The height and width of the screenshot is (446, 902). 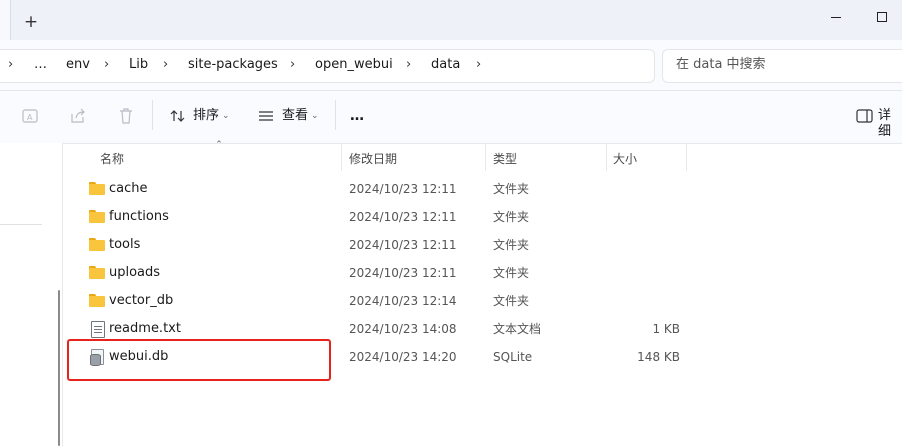 What do you see at coordinates (445, 65) in the screenshot?
I see `breadcrumb-item-data: data` at bounding box center [445, 65].